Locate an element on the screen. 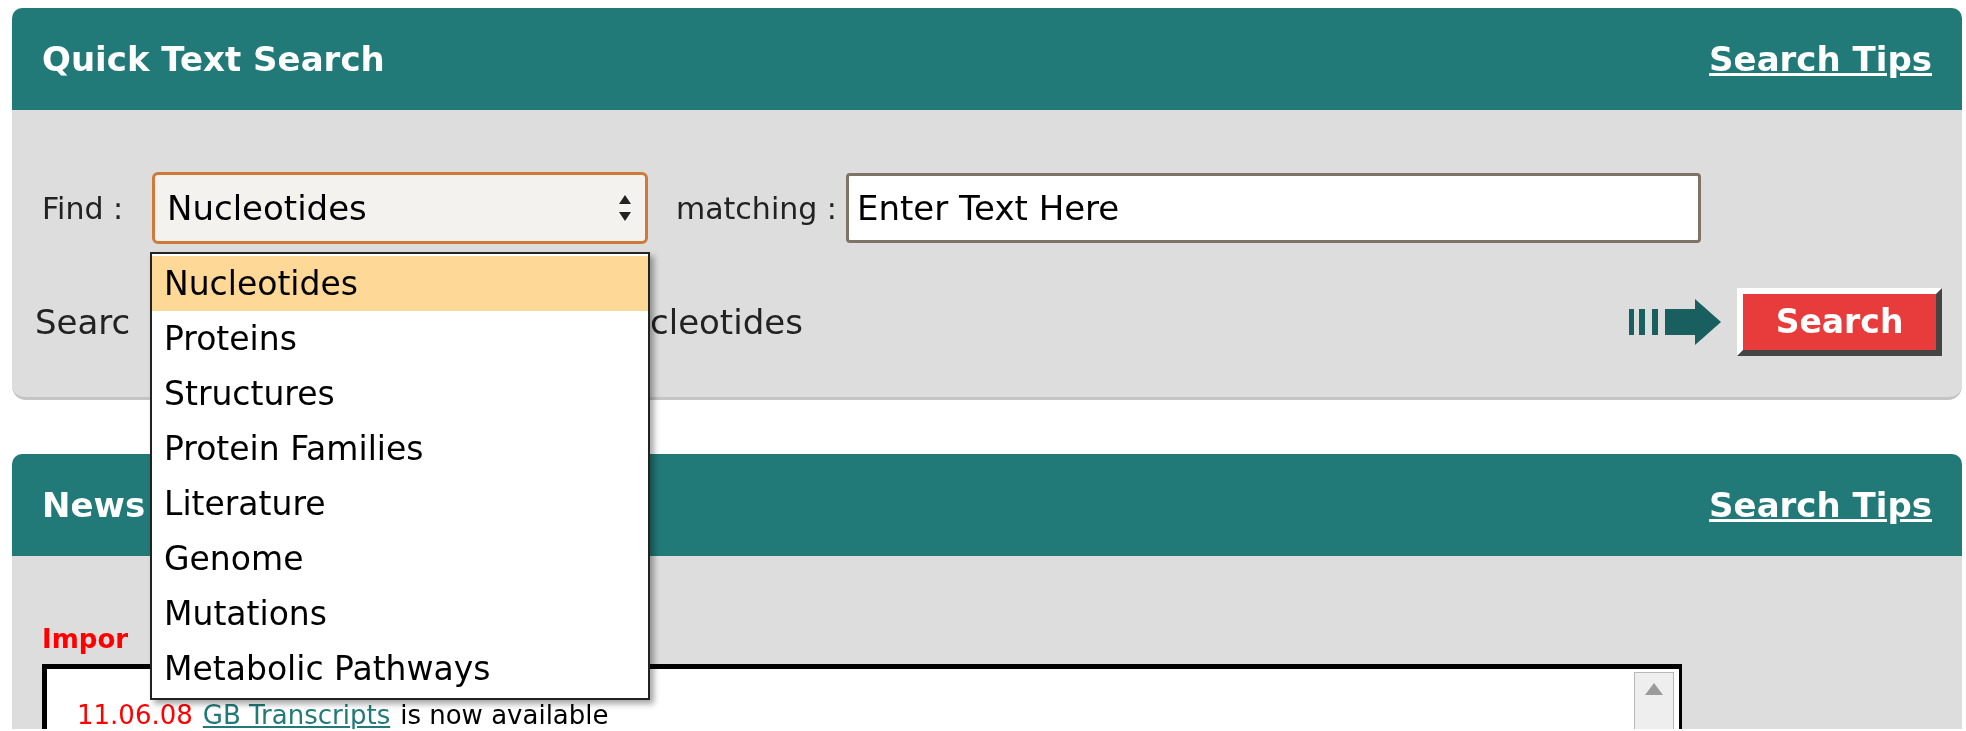 This screenshot has width=1966, height=731. find-label: Find : is located at coordinates (83, 208).